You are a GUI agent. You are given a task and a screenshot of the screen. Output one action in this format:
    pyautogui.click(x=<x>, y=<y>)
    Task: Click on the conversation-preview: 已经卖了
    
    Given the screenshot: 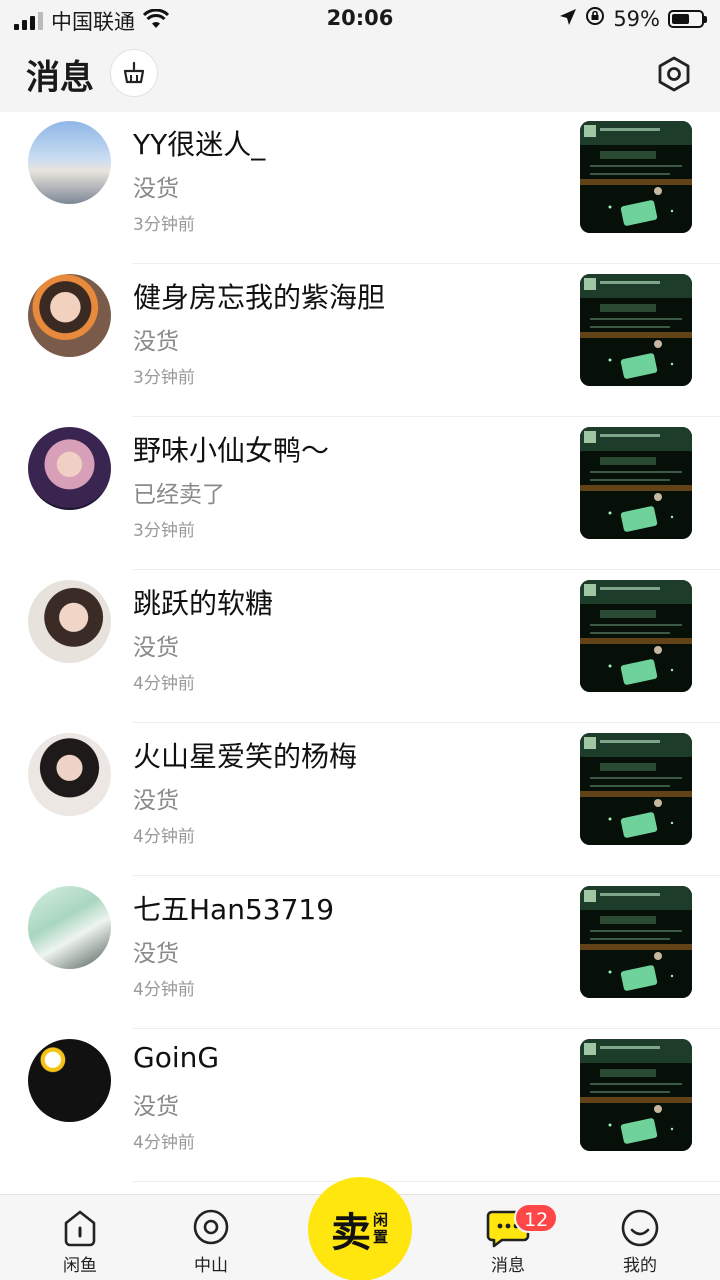 What is the action you would take?
    pyautogui.click(x=179, y=495)
    